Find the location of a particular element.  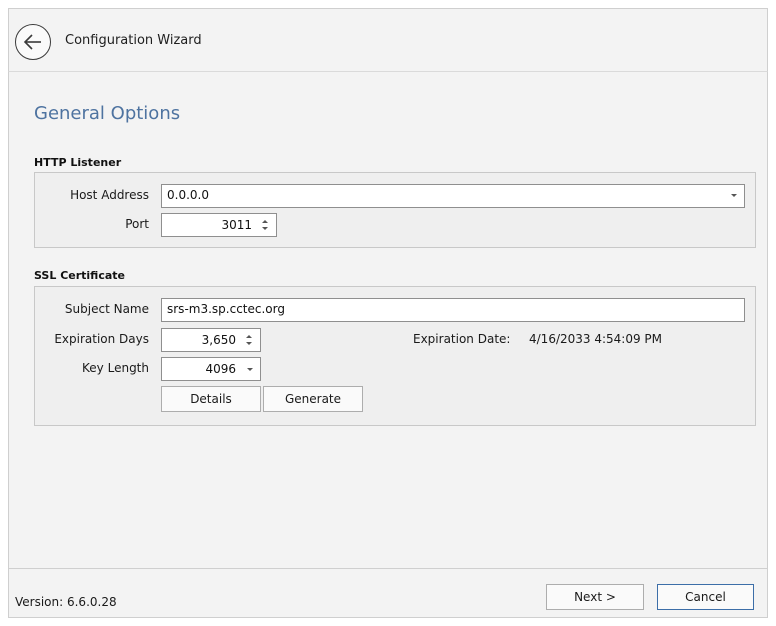

subject-name-label: Subject Name is located at coordinates (106, 309).